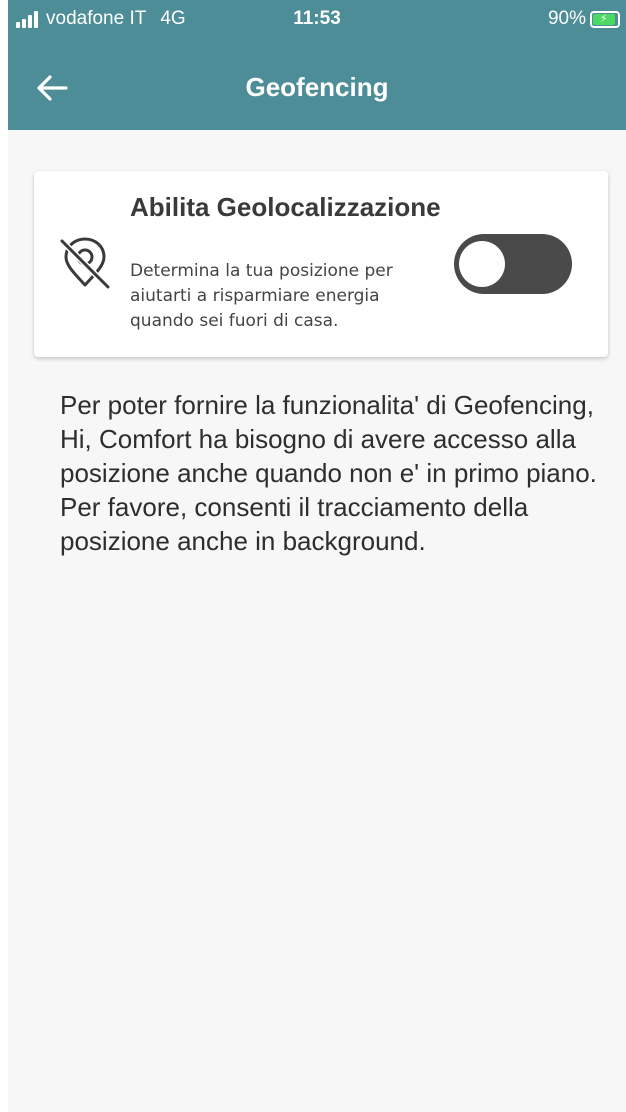  What do you see at coordinates (85, 262) in the screenshot?
I see `location-off-icon` at bounding box center [85, 262].